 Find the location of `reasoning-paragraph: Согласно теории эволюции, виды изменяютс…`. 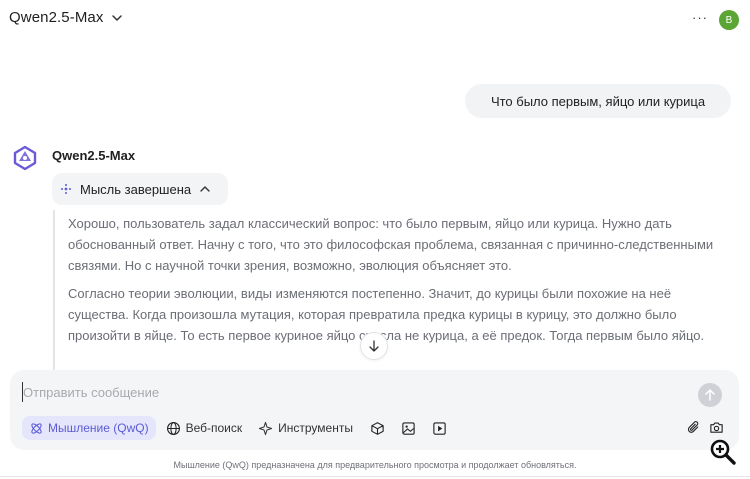

reasoning-paragraph: Согласно теории эволюции, виды изменяютс… is located at coordinates (386, 314).